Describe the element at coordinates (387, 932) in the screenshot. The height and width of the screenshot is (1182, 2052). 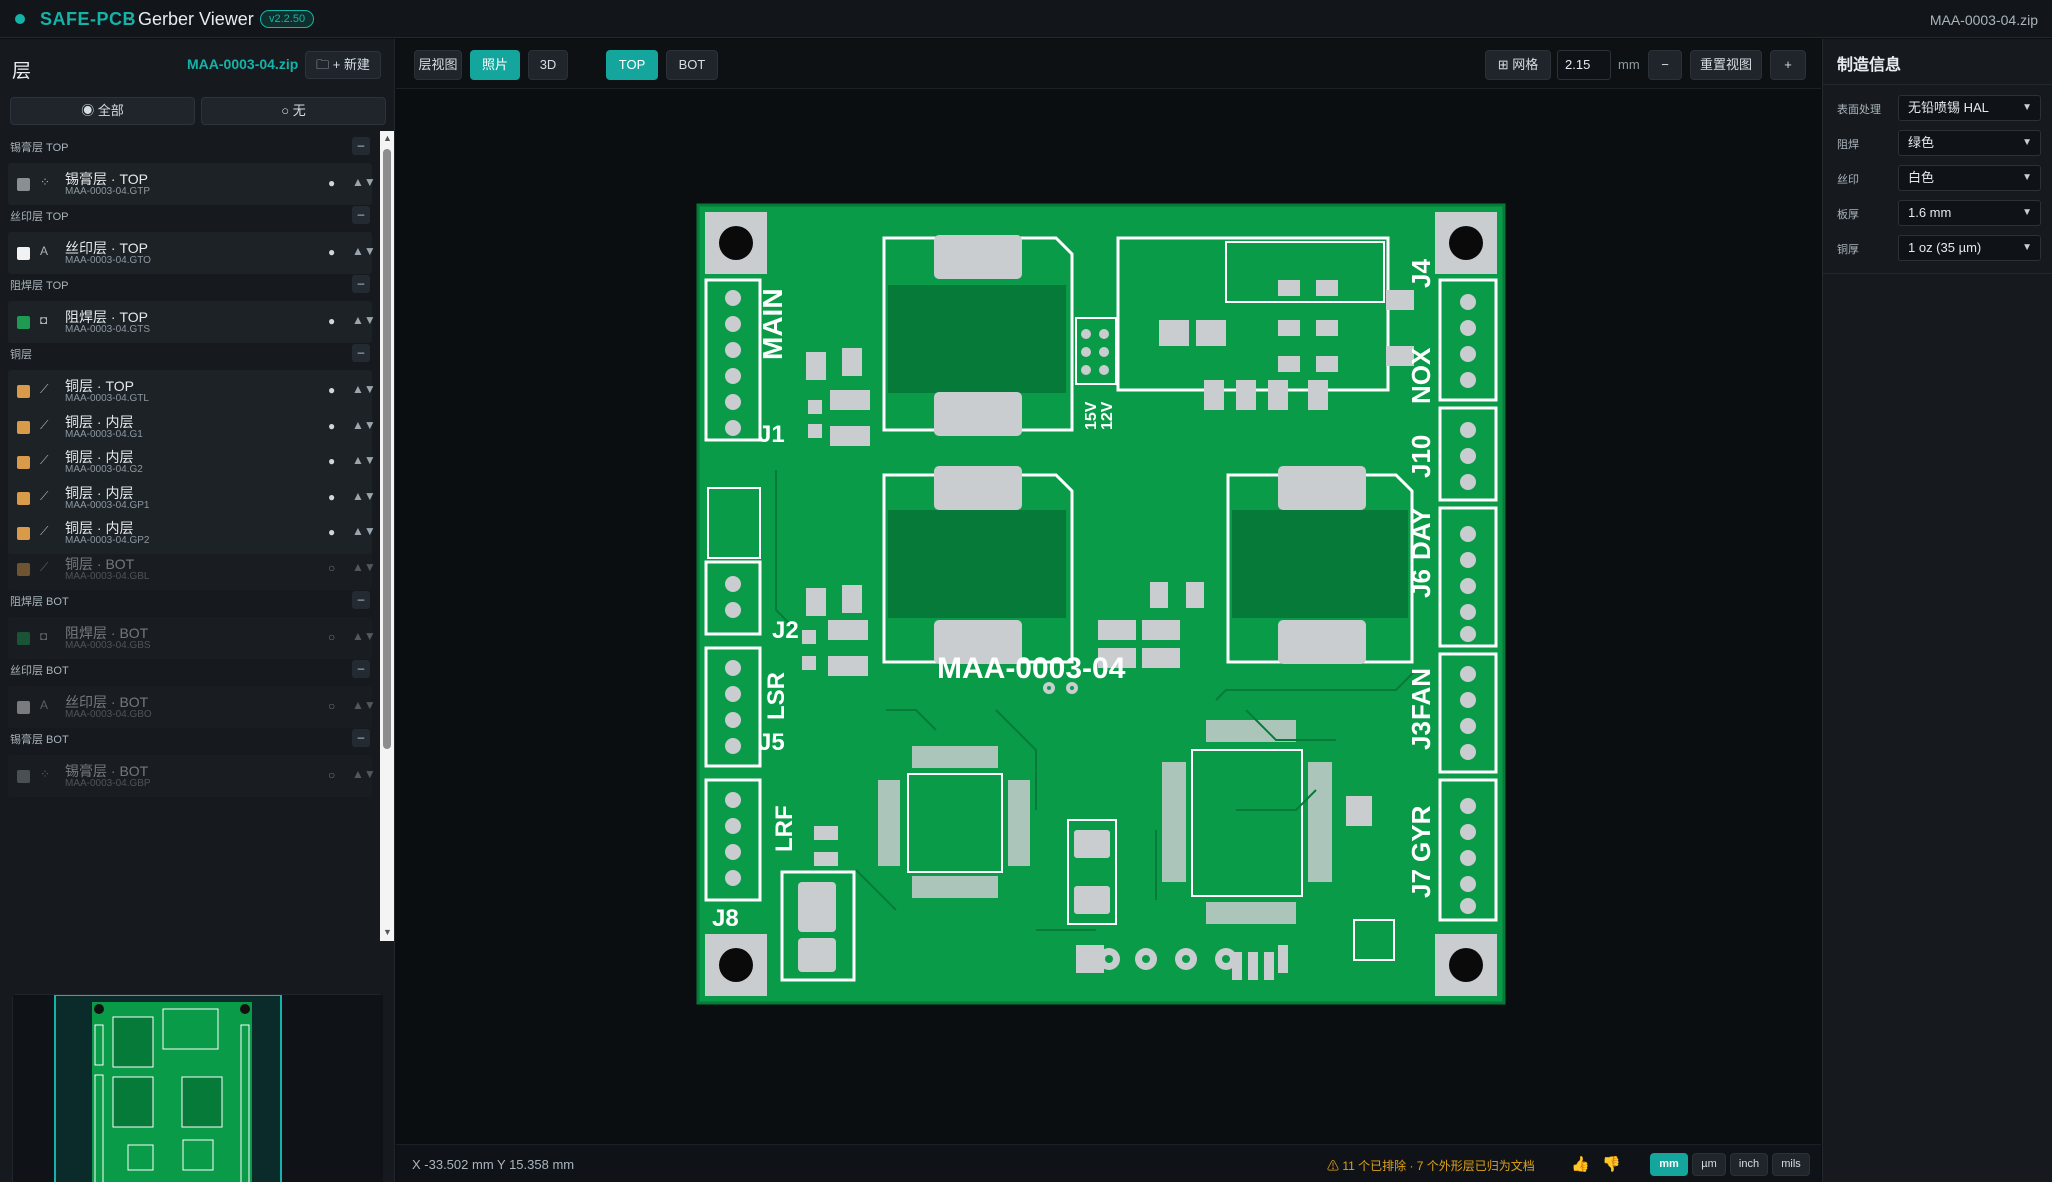
I see `scroll-down-icon: ▼` at that location.